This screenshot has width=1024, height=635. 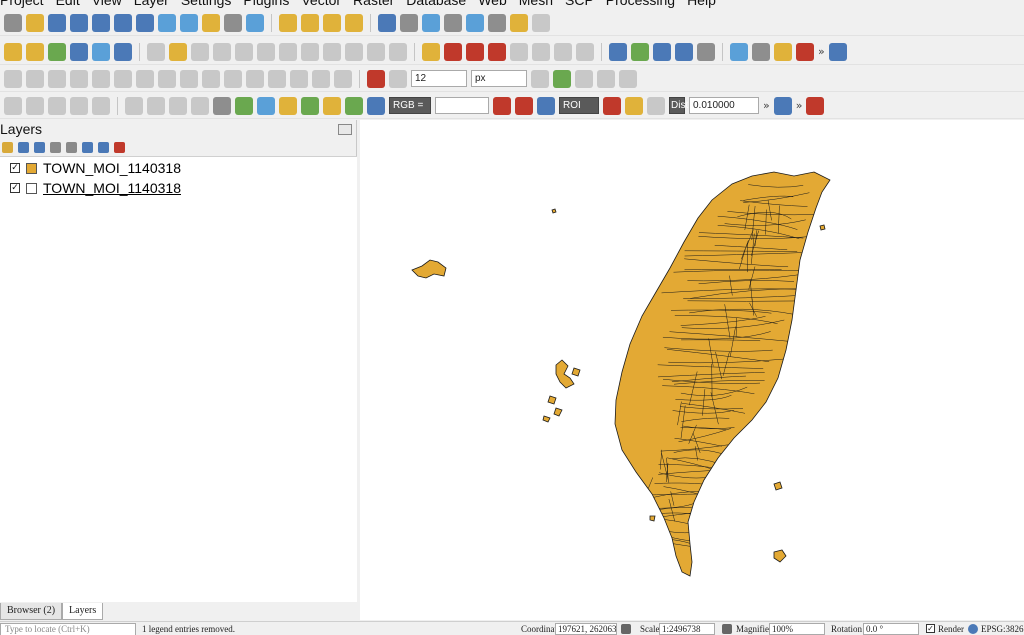 I want to click on snapping-tolerance-input: 12, so click(x=439, y=78).